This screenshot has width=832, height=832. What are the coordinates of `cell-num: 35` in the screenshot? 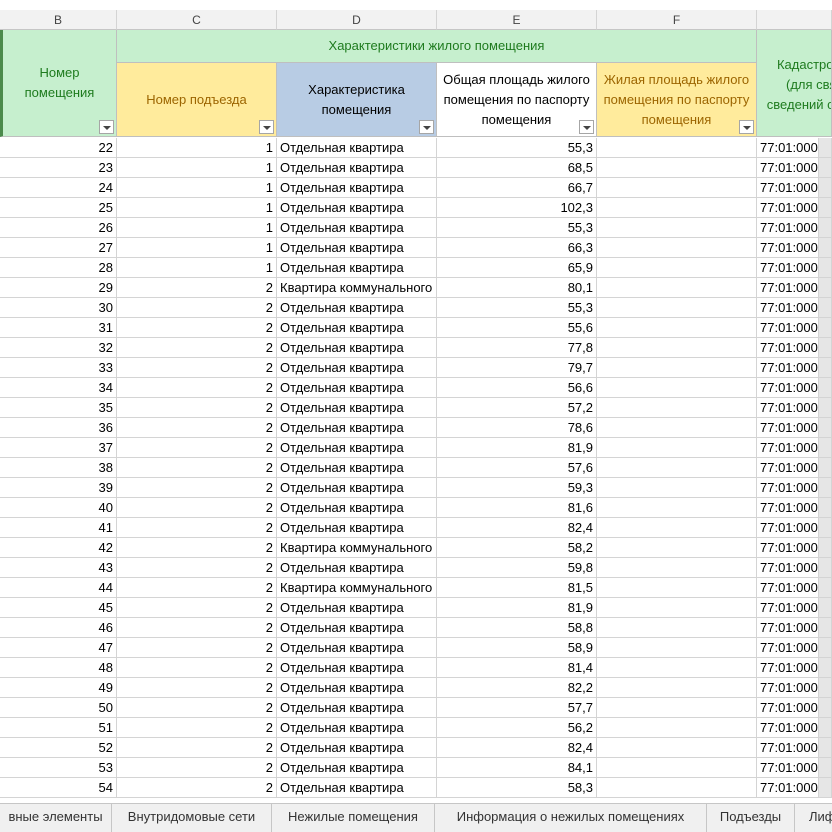 It's located at (58, 408).